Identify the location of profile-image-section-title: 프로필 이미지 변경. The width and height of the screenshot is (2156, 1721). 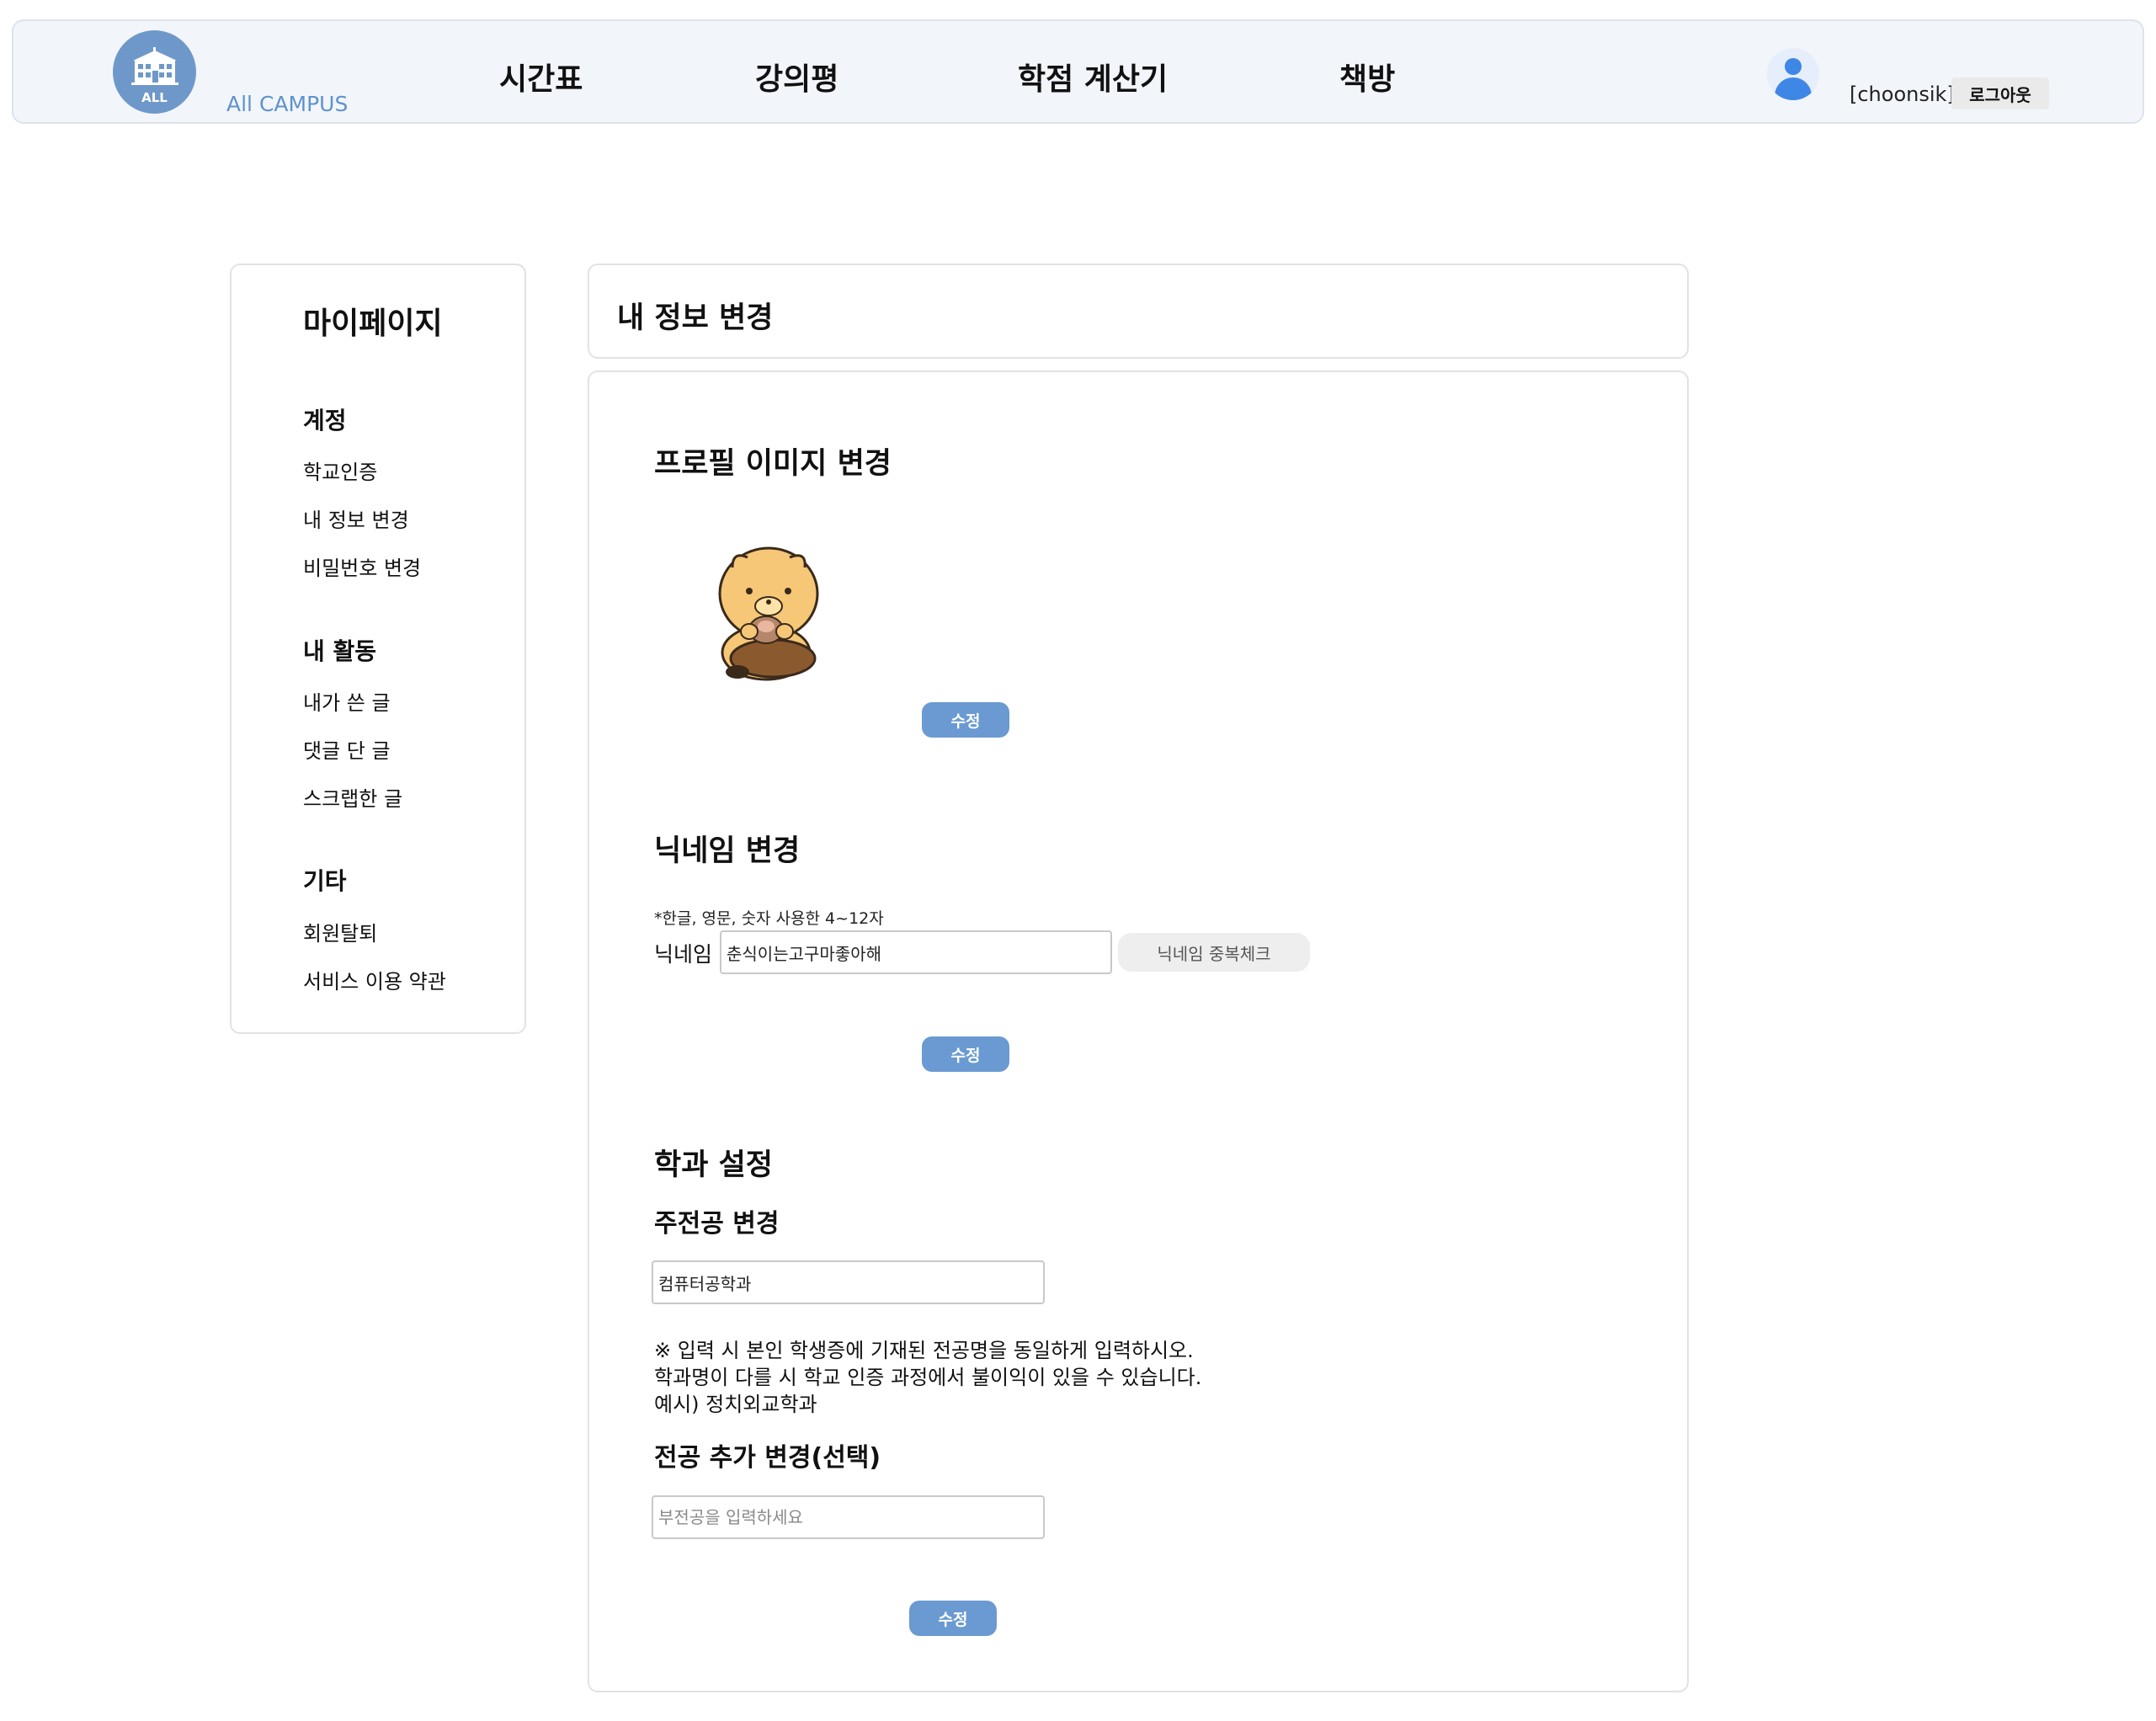
(773, 464).